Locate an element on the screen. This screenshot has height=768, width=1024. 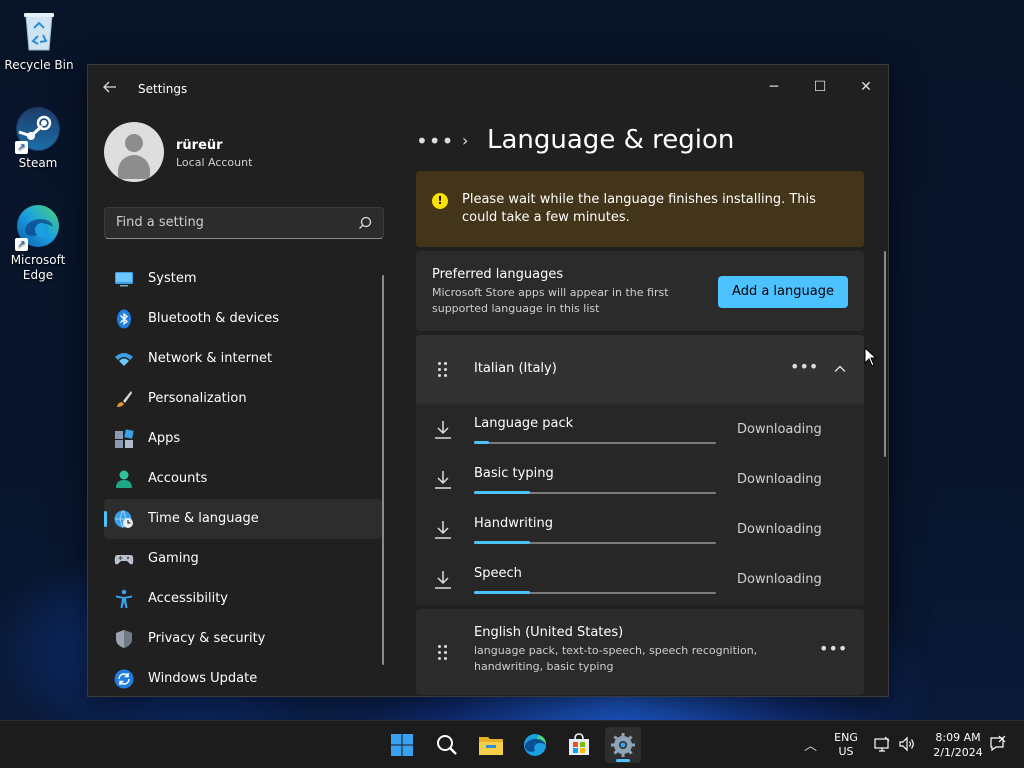
store-icon is located at coordinates (579, 744).